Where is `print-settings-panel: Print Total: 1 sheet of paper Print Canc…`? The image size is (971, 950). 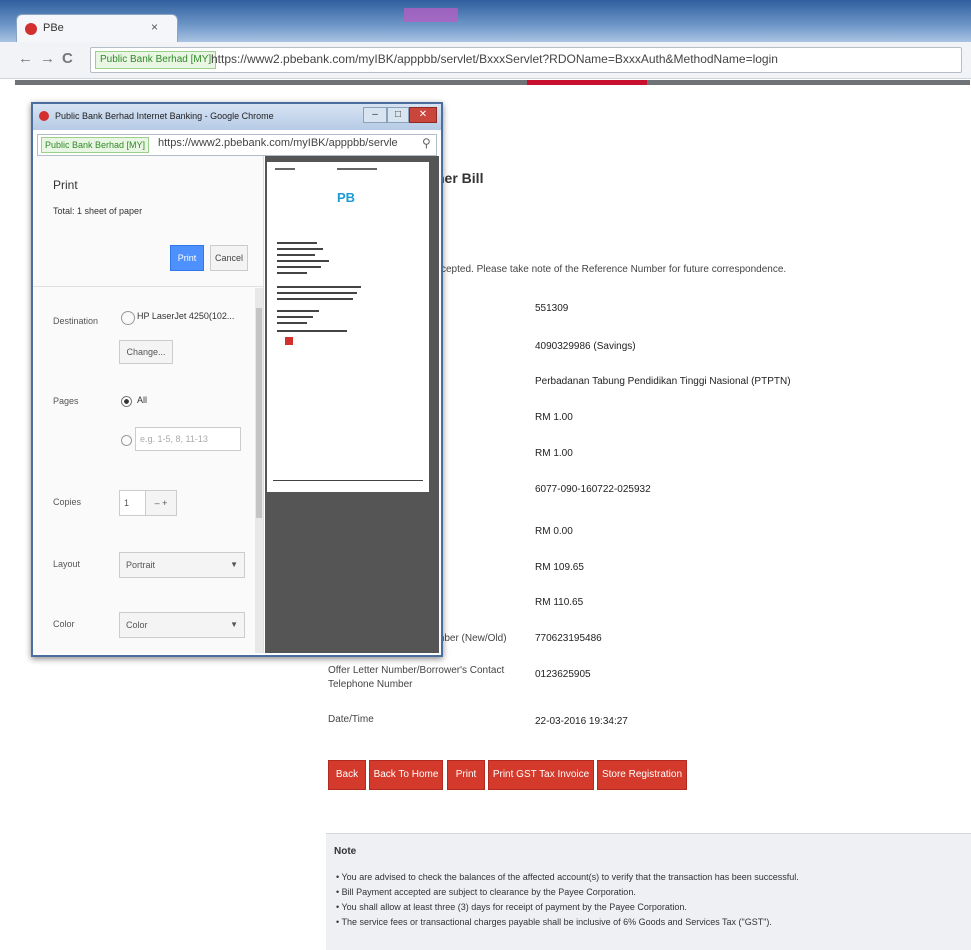 print-settings-panel: Print Total: 1 sheet of paper Print Canc… is located at coordinates (148, 404).